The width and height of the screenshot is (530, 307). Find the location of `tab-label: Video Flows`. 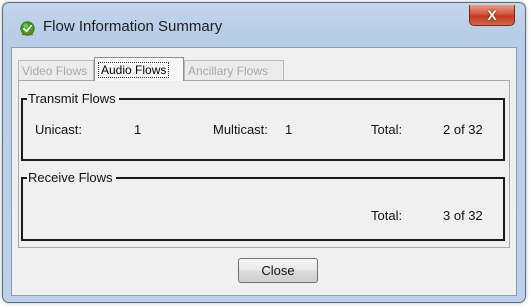

tab-label: Video Flows is located at coordinates (55, 70).